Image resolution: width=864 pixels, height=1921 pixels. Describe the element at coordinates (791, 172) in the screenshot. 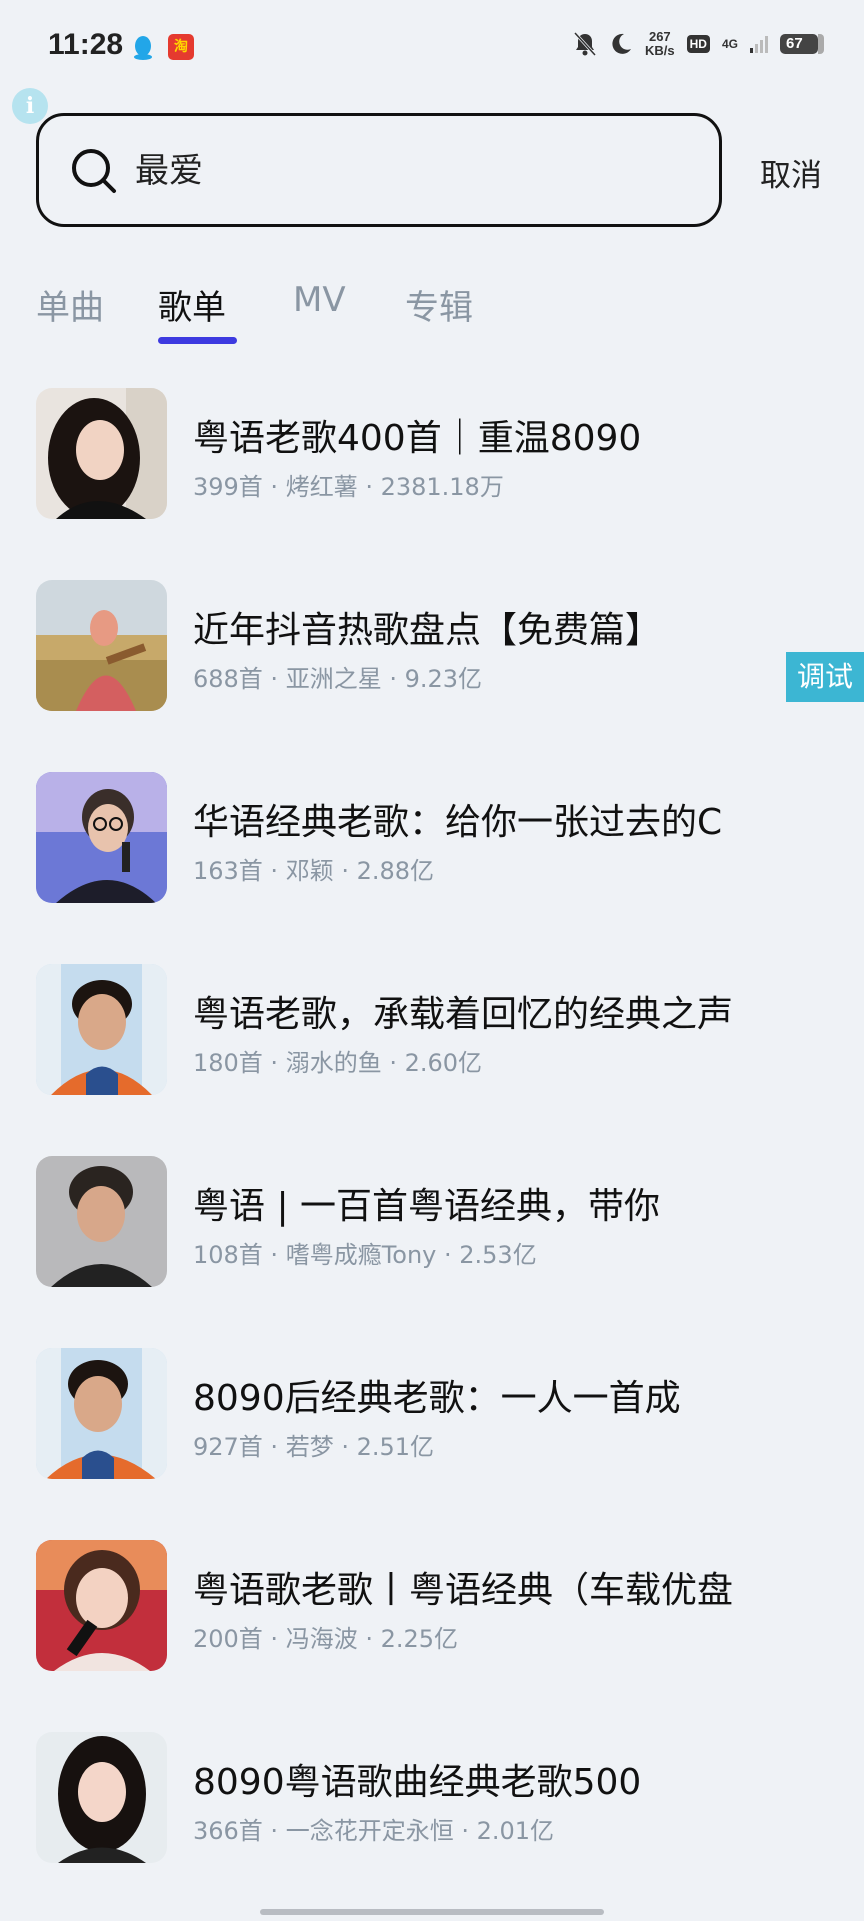

I see `cancel-button: 取消` at that location.